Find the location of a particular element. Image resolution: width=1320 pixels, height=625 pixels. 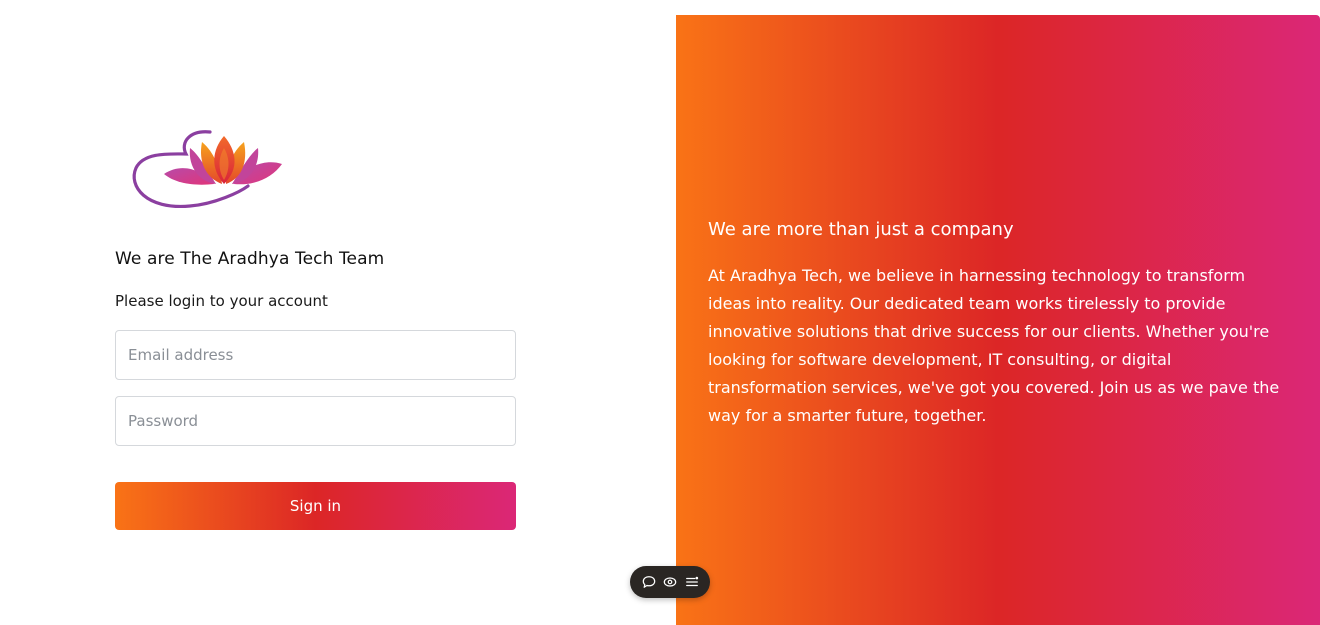

promo-headline: We are more than just a company is located at coordinates (861, 229).